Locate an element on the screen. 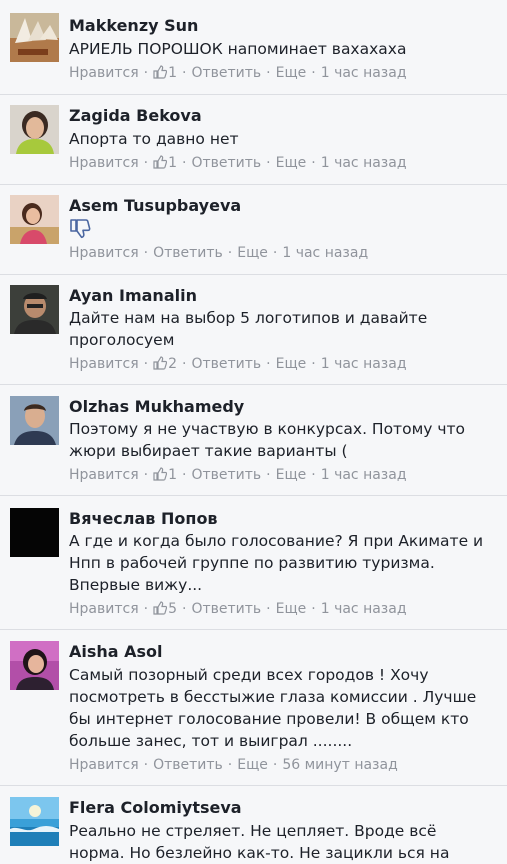 The width and height of the screenshot is (507, 864). comment-author: Zagida Bekova is located at coordinates (135, 115).